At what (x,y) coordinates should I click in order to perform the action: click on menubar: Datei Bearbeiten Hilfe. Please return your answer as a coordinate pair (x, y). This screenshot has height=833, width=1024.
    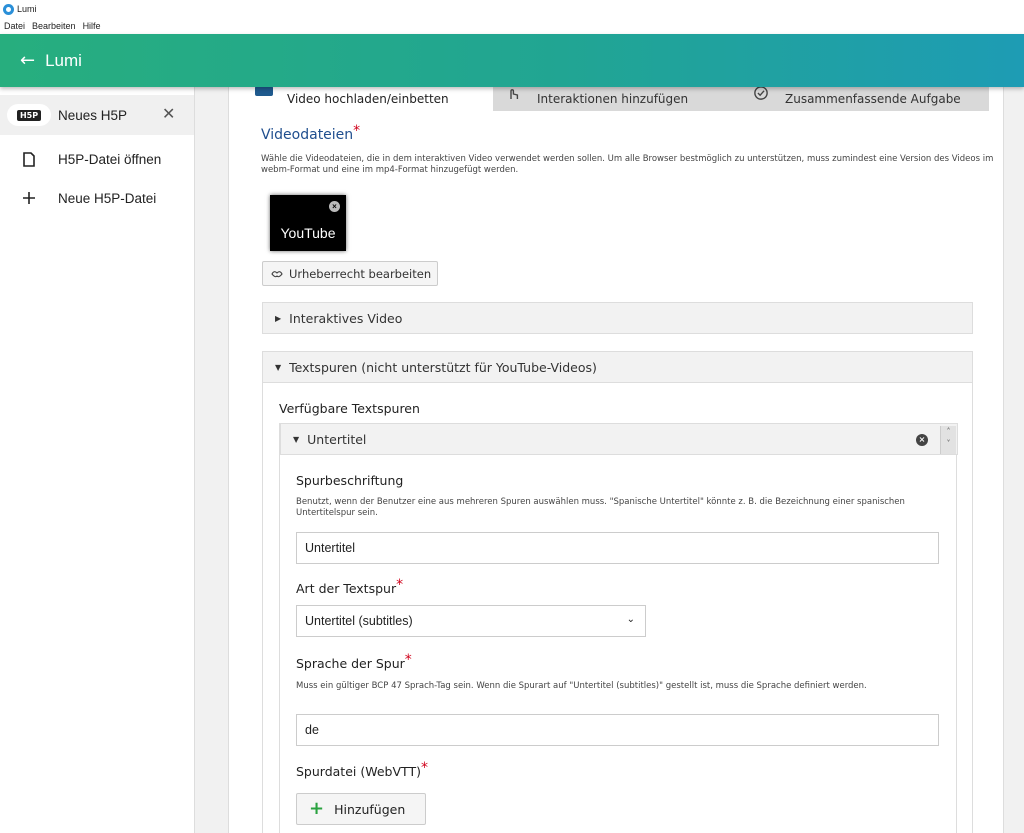
    Looking at the image, I should click on (512, 26).